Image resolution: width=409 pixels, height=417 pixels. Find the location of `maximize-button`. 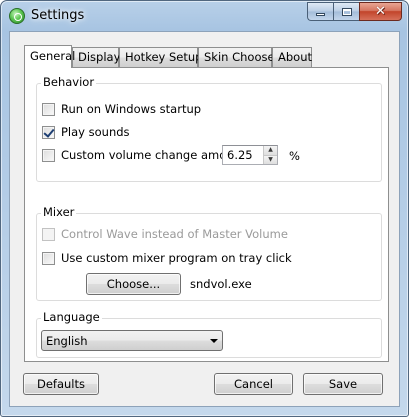

maximize-button is located at coordinates (346, 11).